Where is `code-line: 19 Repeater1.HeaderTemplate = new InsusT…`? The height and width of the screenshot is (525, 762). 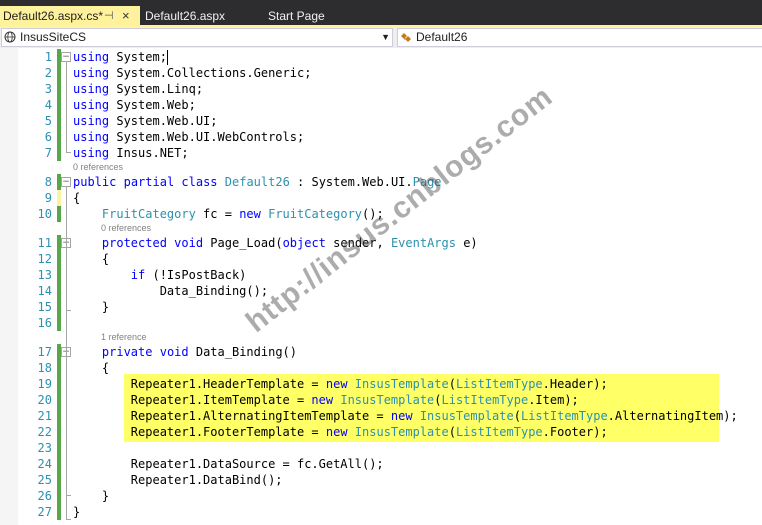 code-line: 19 Repeater1.HeaderTemplate = new InsusT… is located at coordinates (381, 384).